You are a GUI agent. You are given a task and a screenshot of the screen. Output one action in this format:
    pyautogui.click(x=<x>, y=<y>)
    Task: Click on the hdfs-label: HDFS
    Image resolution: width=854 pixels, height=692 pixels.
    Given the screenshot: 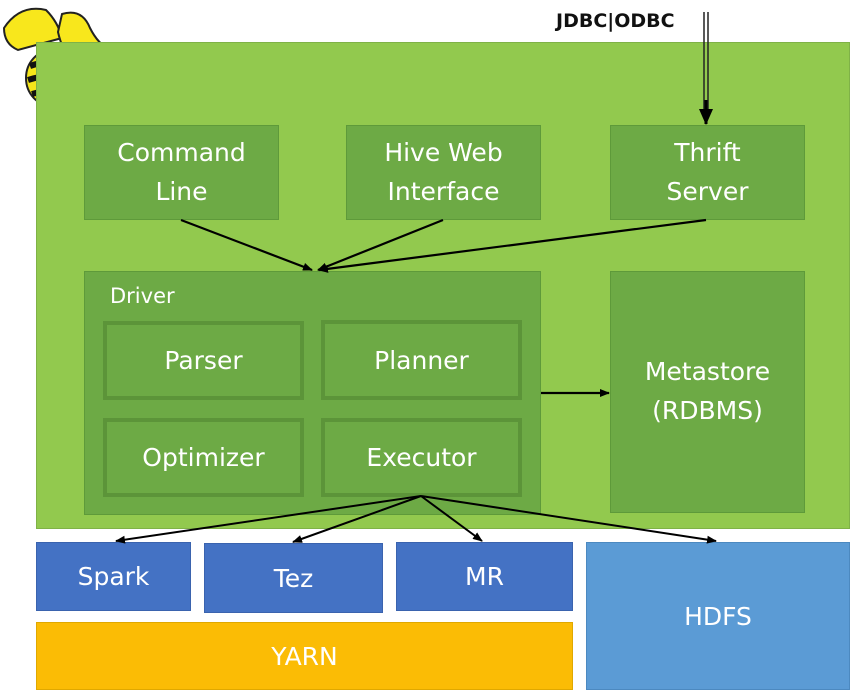 What is the action you would take?
    pyautogui.click(x=718, y=616)
    